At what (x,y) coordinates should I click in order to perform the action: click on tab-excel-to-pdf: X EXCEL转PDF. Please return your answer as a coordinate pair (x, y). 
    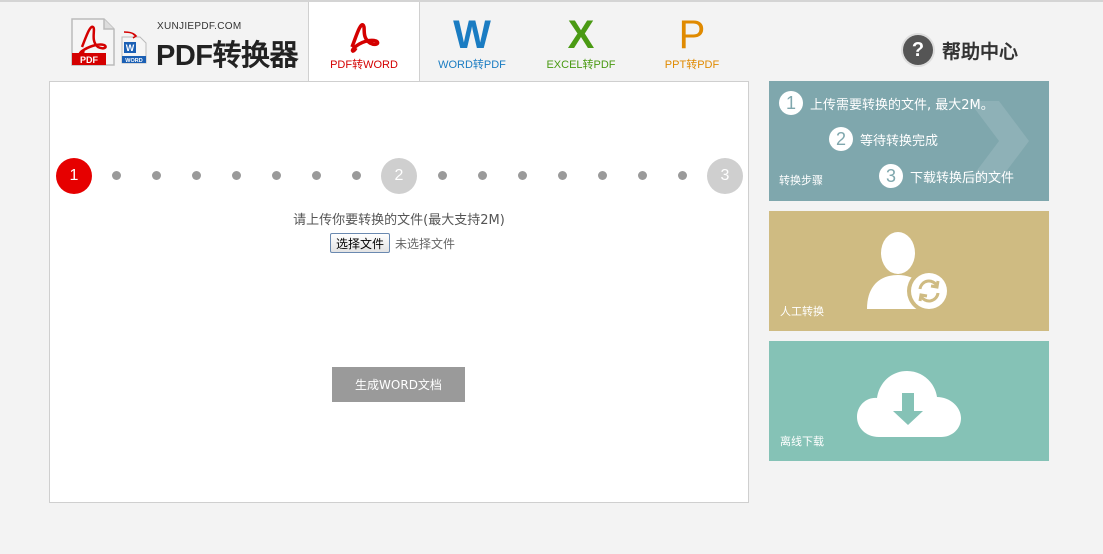
    Looking at the image, I should click on (581, 42).